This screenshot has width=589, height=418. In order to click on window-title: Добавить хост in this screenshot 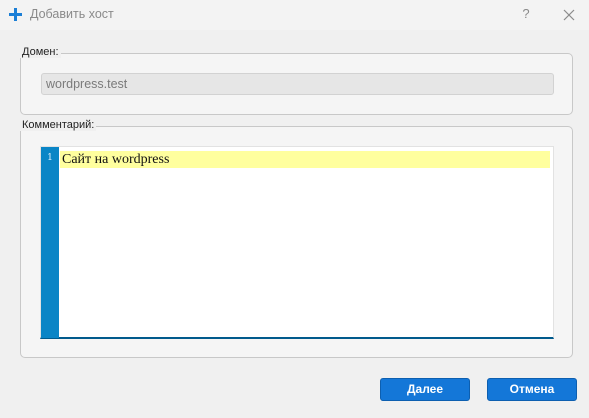, I will do `click(72, 14)`.